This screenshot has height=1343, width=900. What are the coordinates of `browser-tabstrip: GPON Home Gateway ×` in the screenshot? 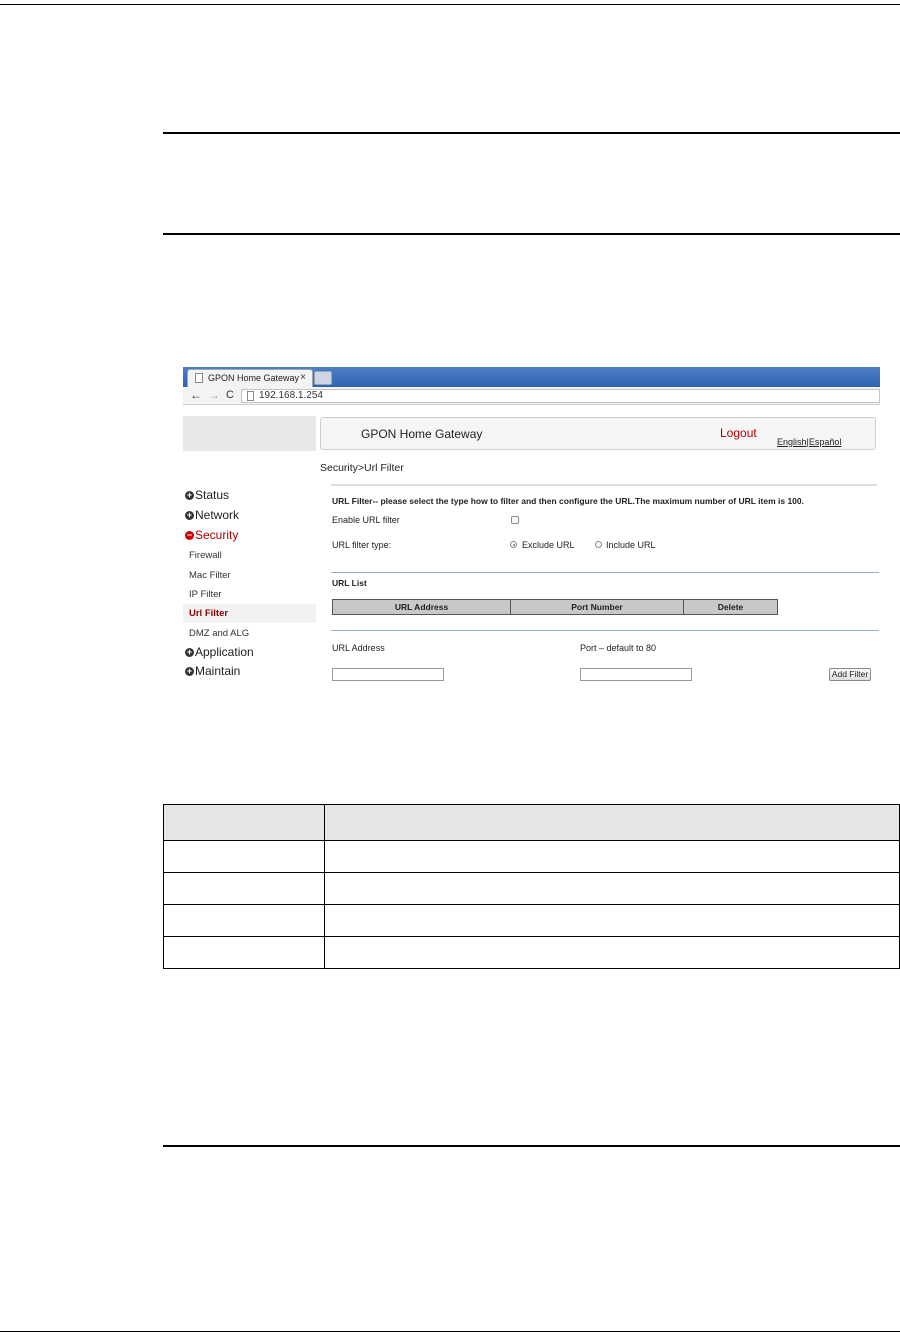 It's located at (531, 377).